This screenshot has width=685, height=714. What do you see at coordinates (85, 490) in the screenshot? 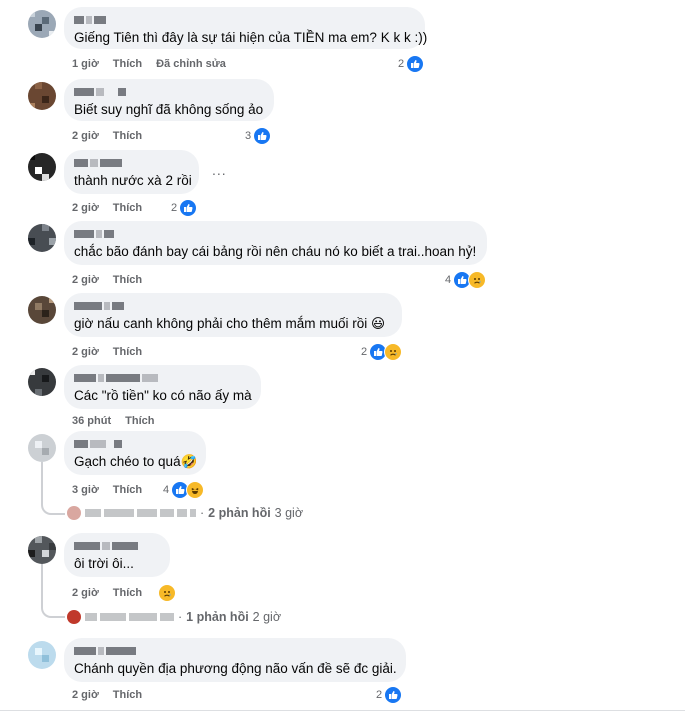
I see `comment-time: 3 giờ` at bounding box center [85, 490].